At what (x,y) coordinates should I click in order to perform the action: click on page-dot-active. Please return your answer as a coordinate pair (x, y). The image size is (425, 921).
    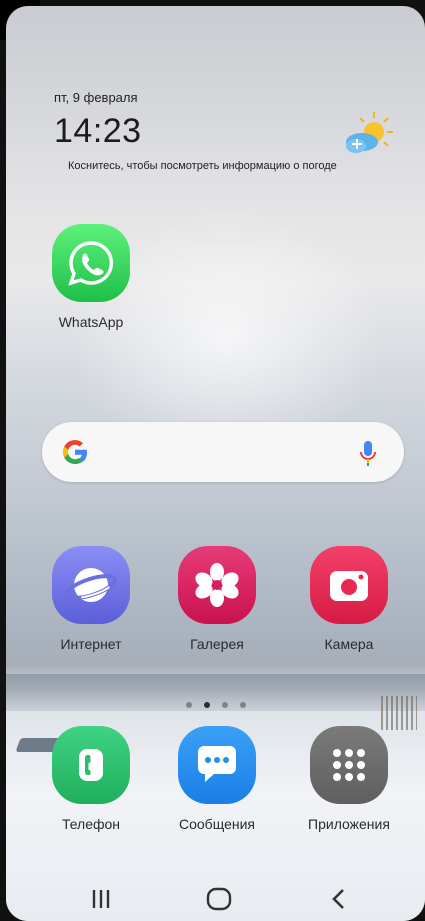
    Looking at the image, I should click on (207, 705).